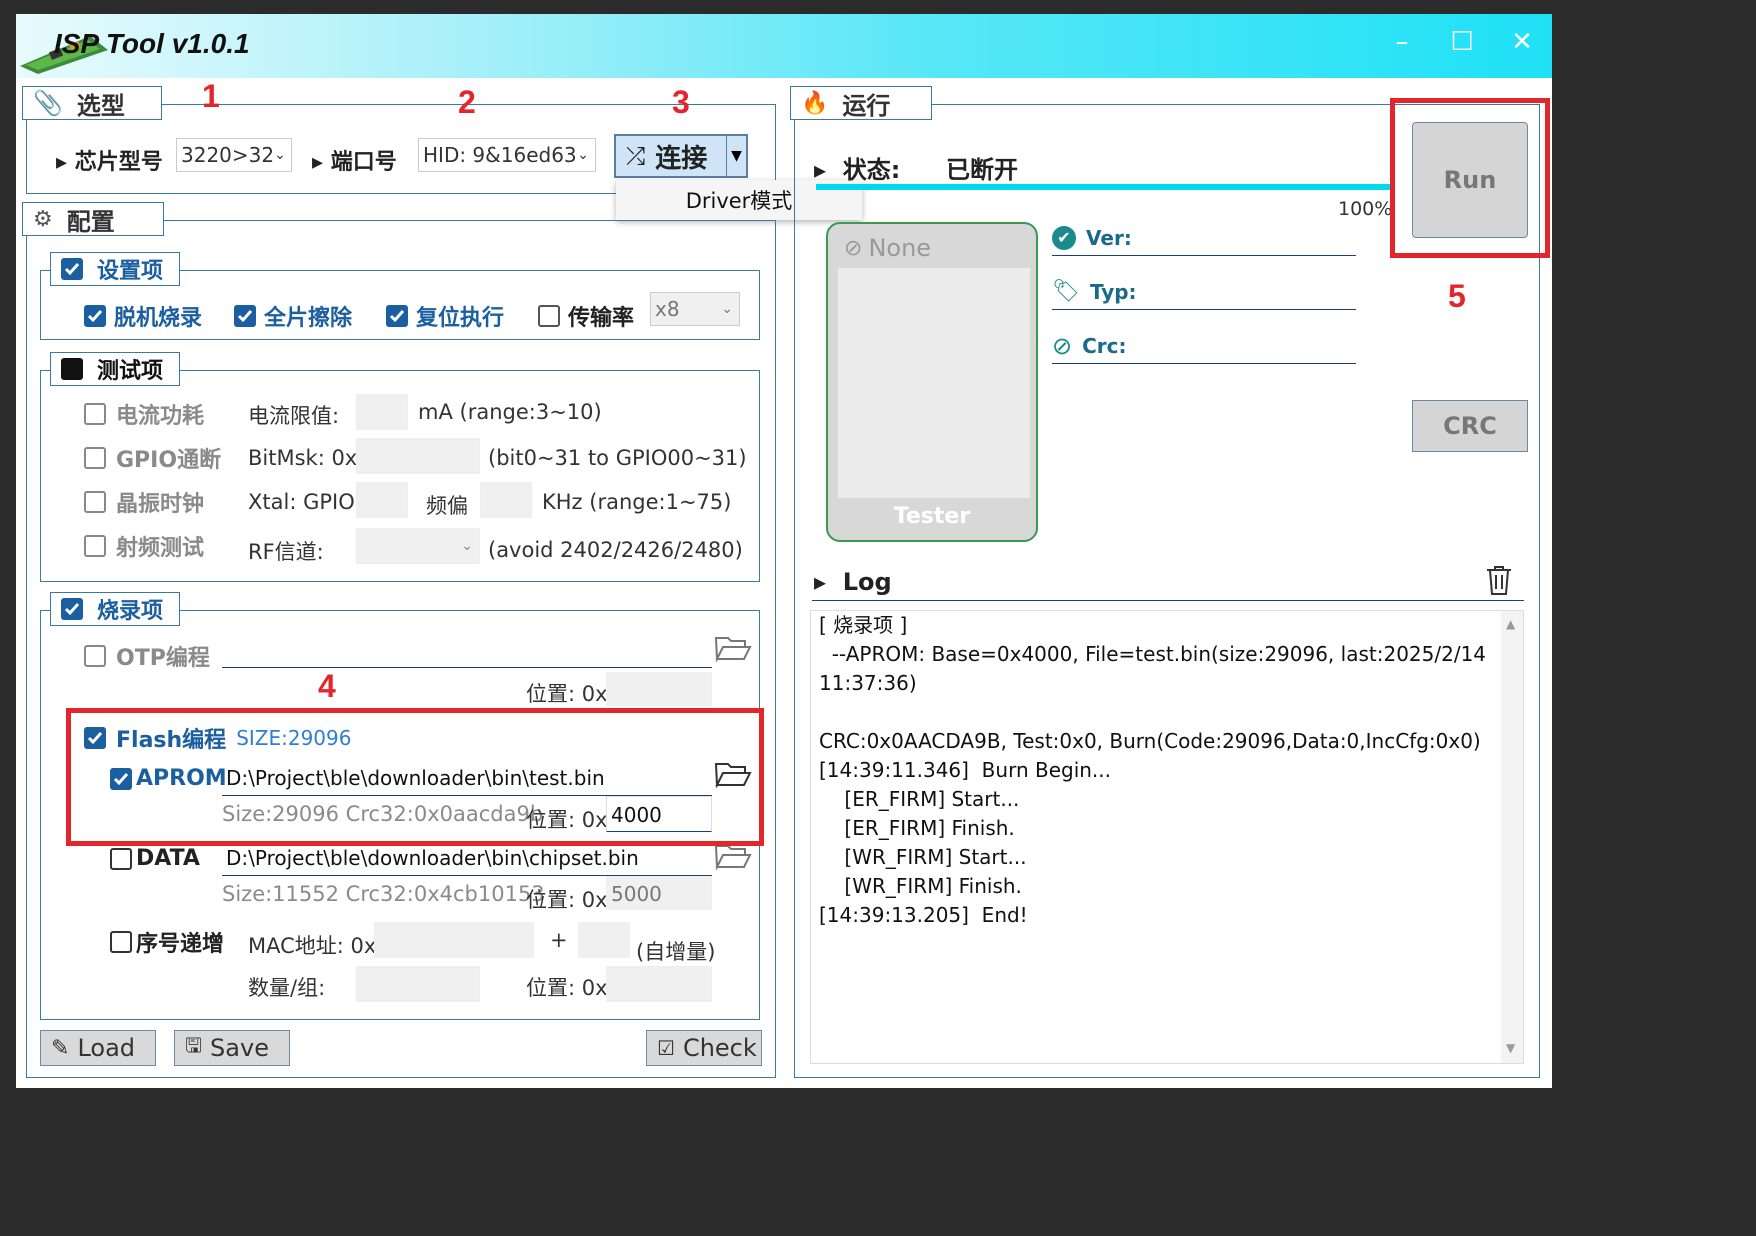 The width and height of the screenshot is (1756, 1236). I want to click on mac-input, so click(454, 940).